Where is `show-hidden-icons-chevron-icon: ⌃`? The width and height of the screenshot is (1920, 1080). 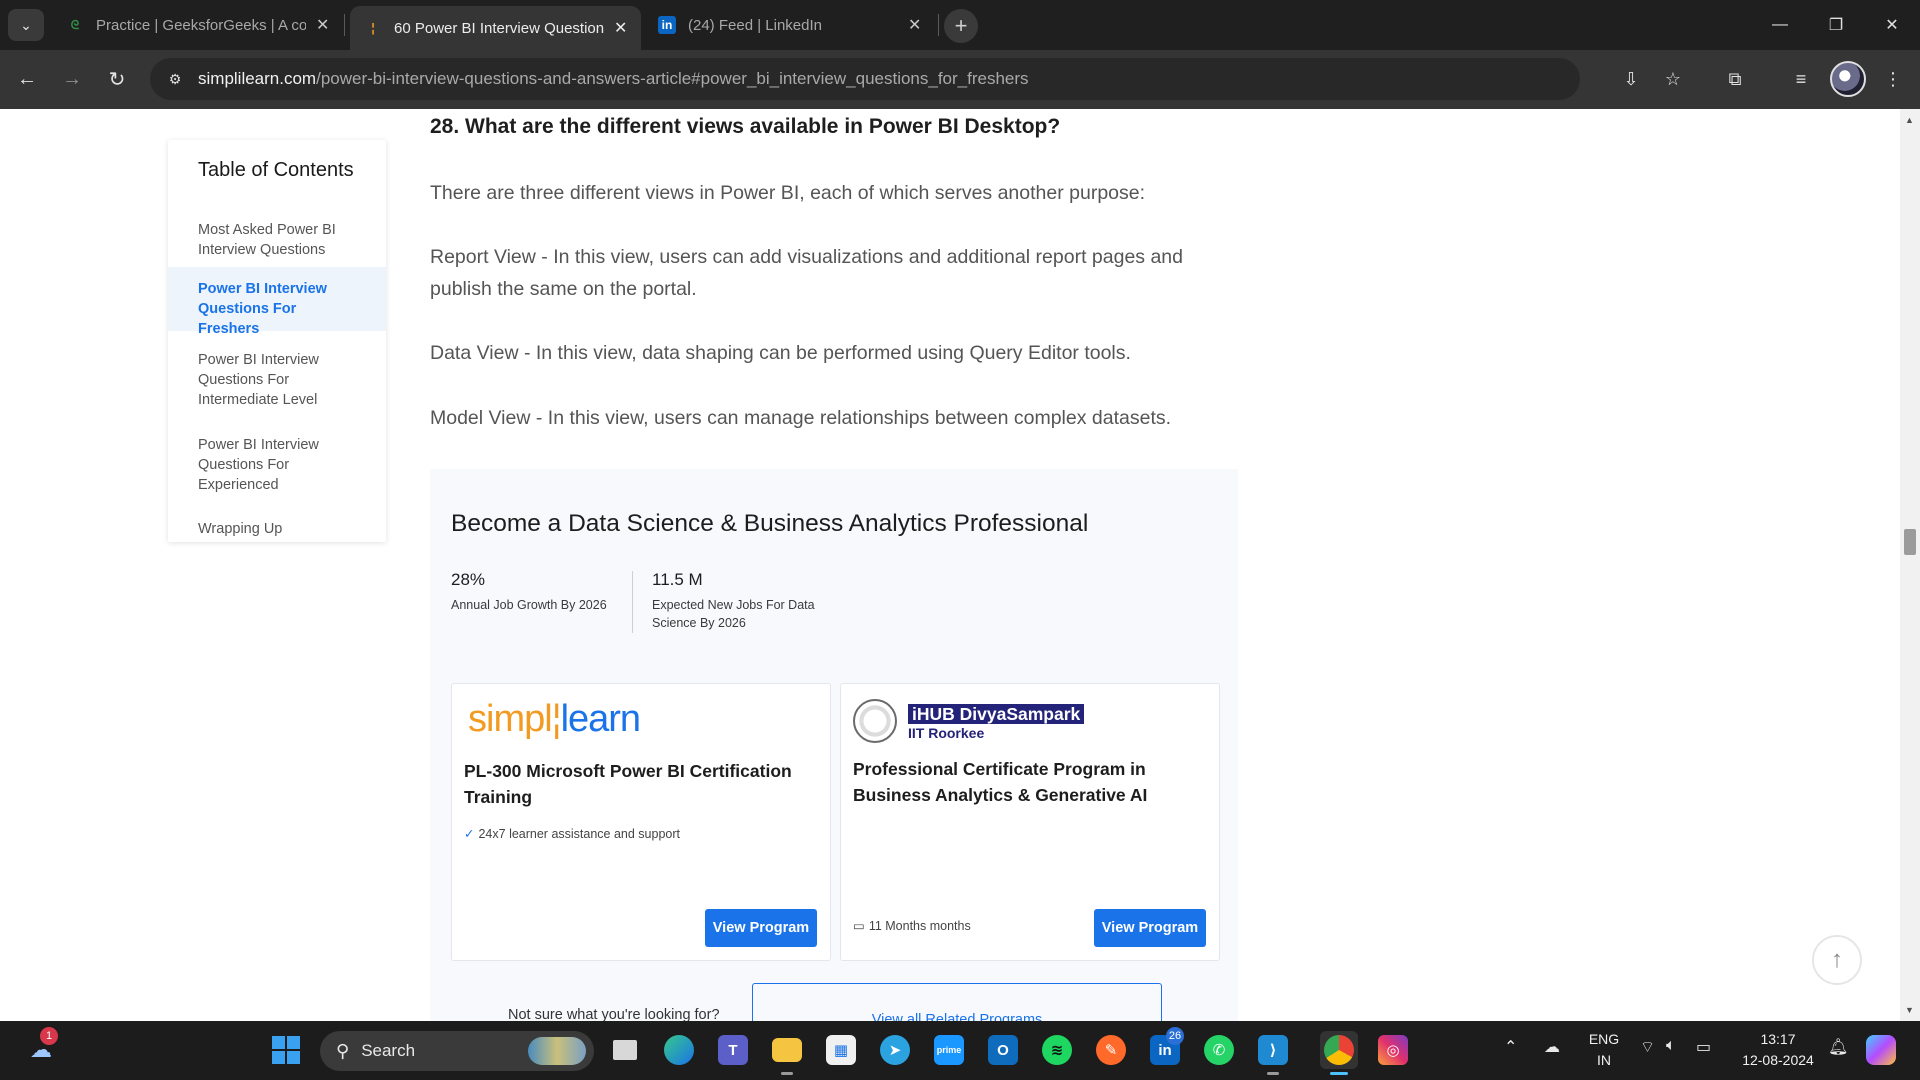
show-hidden-icons-chevron-icon: ⌃ is located at coordinates (1510, 1047).